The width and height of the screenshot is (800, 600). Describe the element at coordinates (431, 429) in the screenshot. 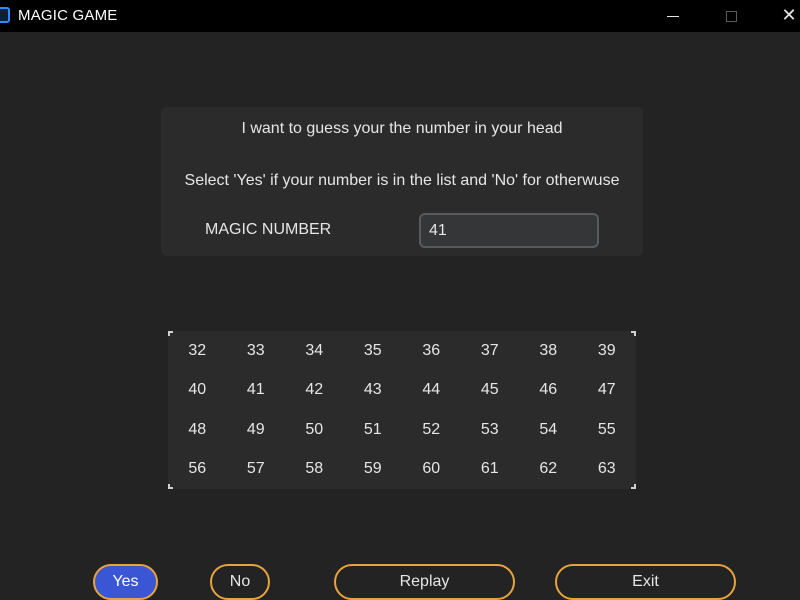

I see `number-cell: 52` at that location.